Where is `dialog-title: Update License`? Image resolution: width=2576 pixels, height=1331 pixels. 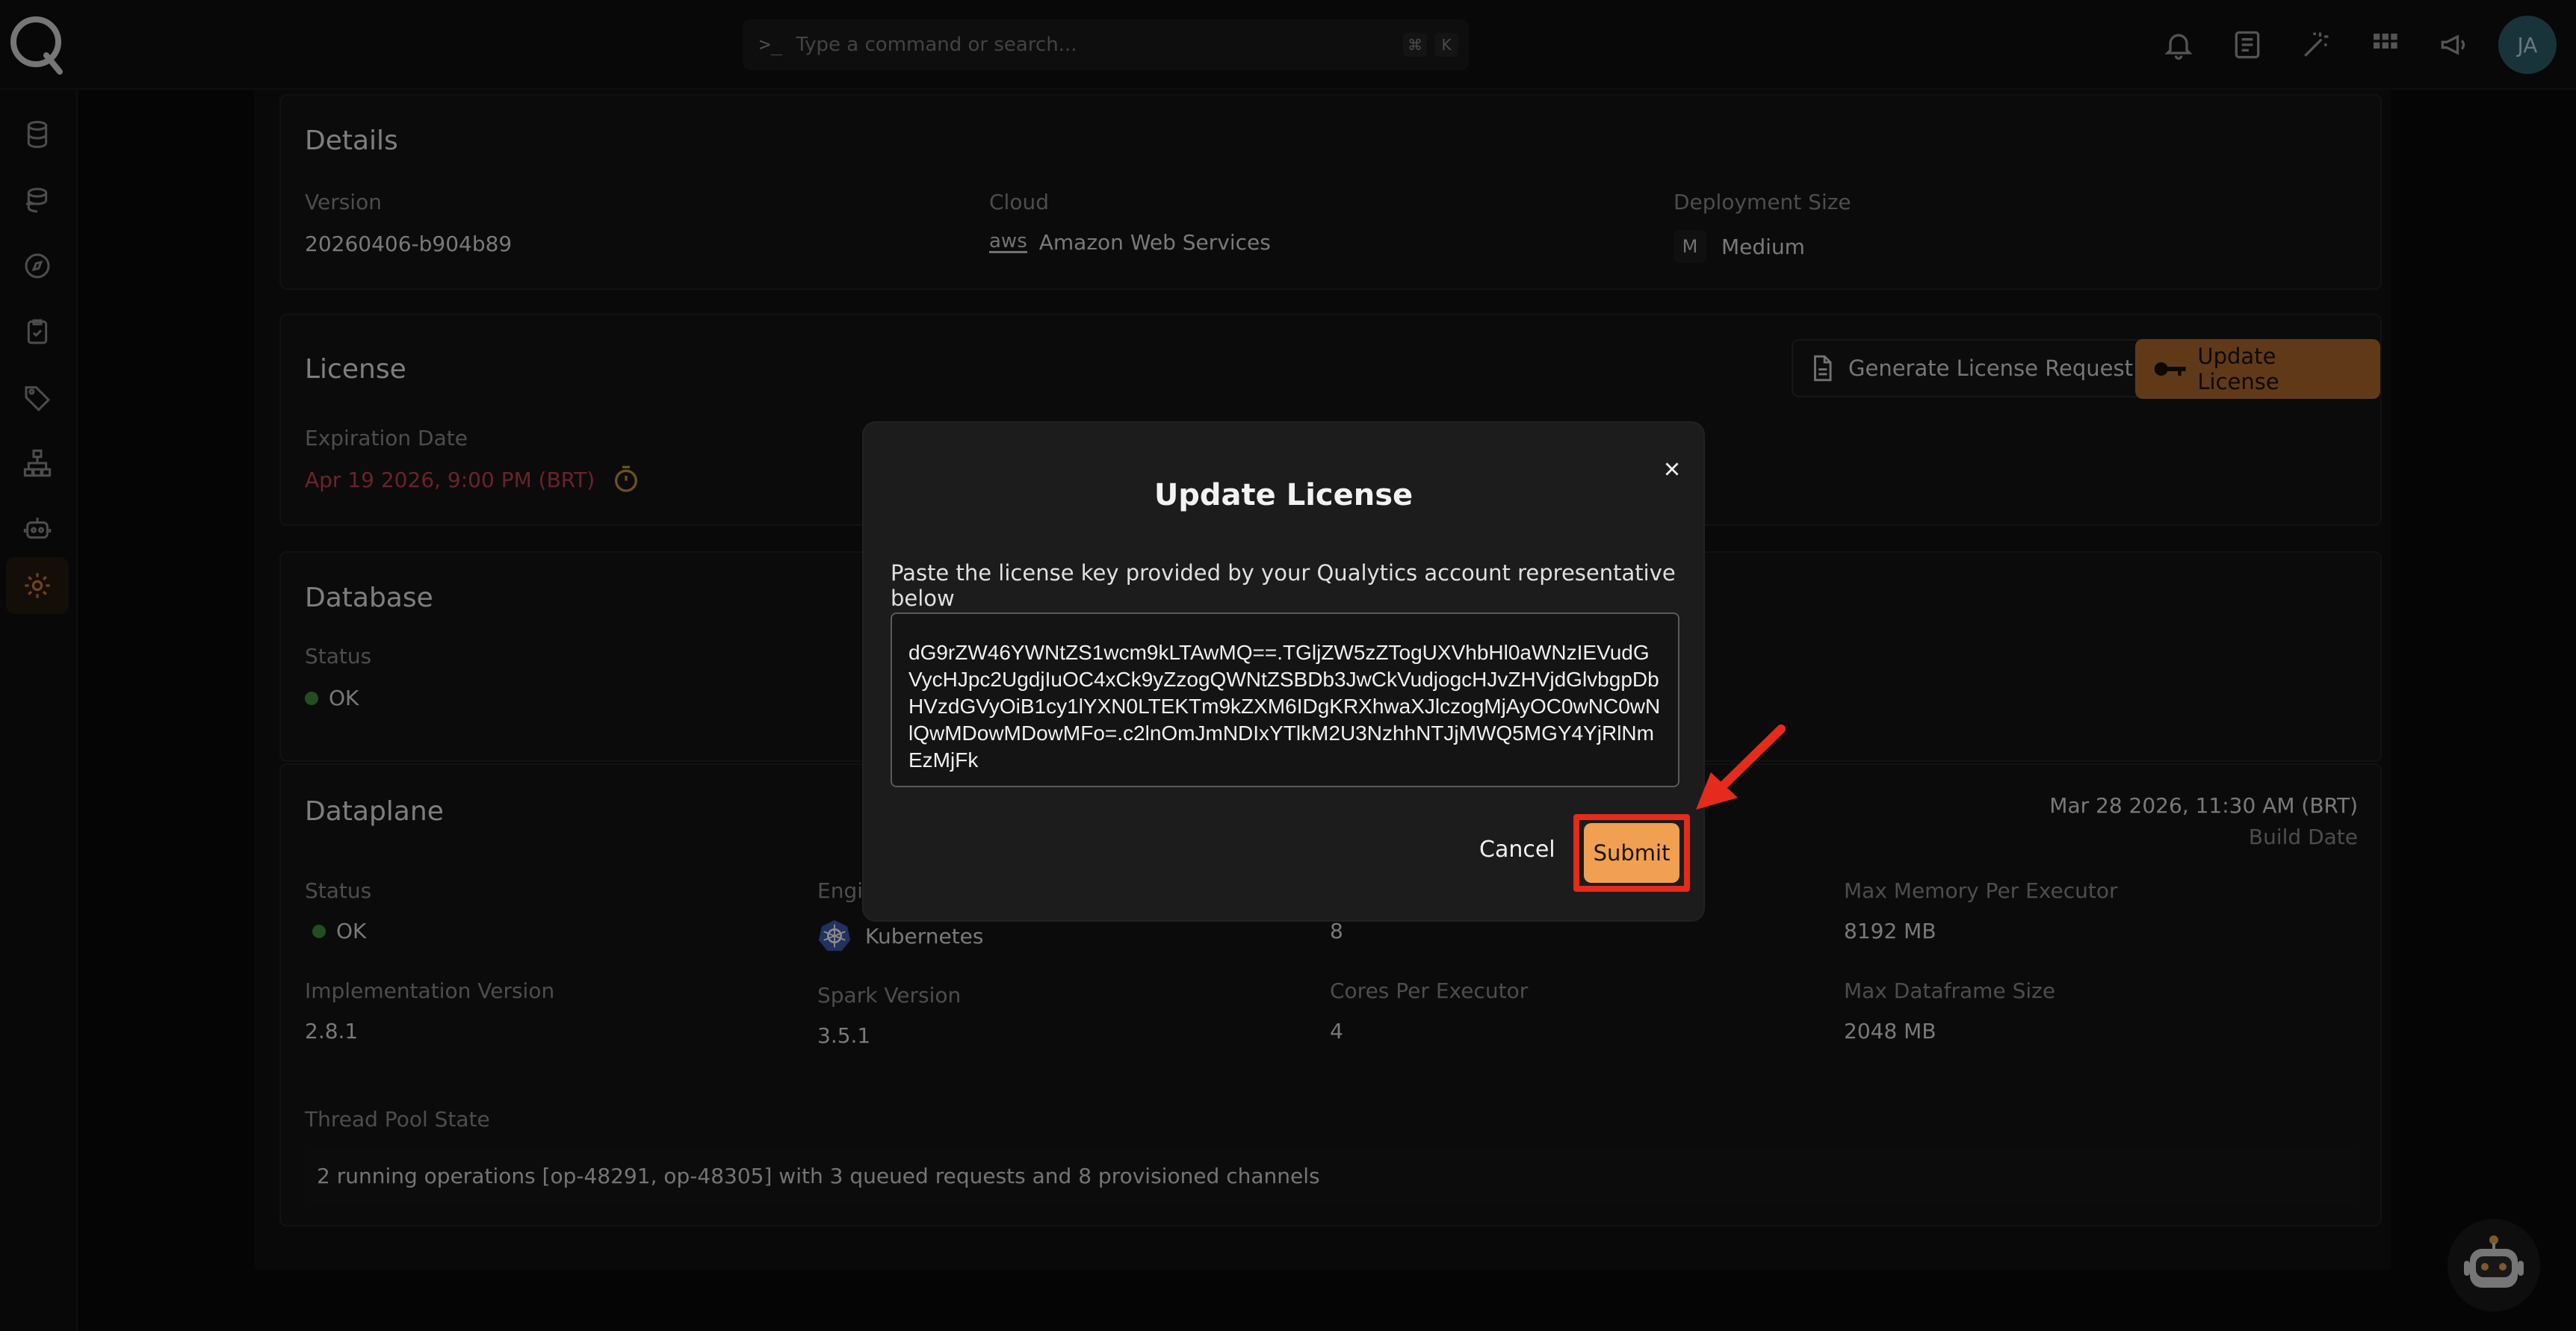
dialog-title: Update License is located at coordinates (1284, 495).